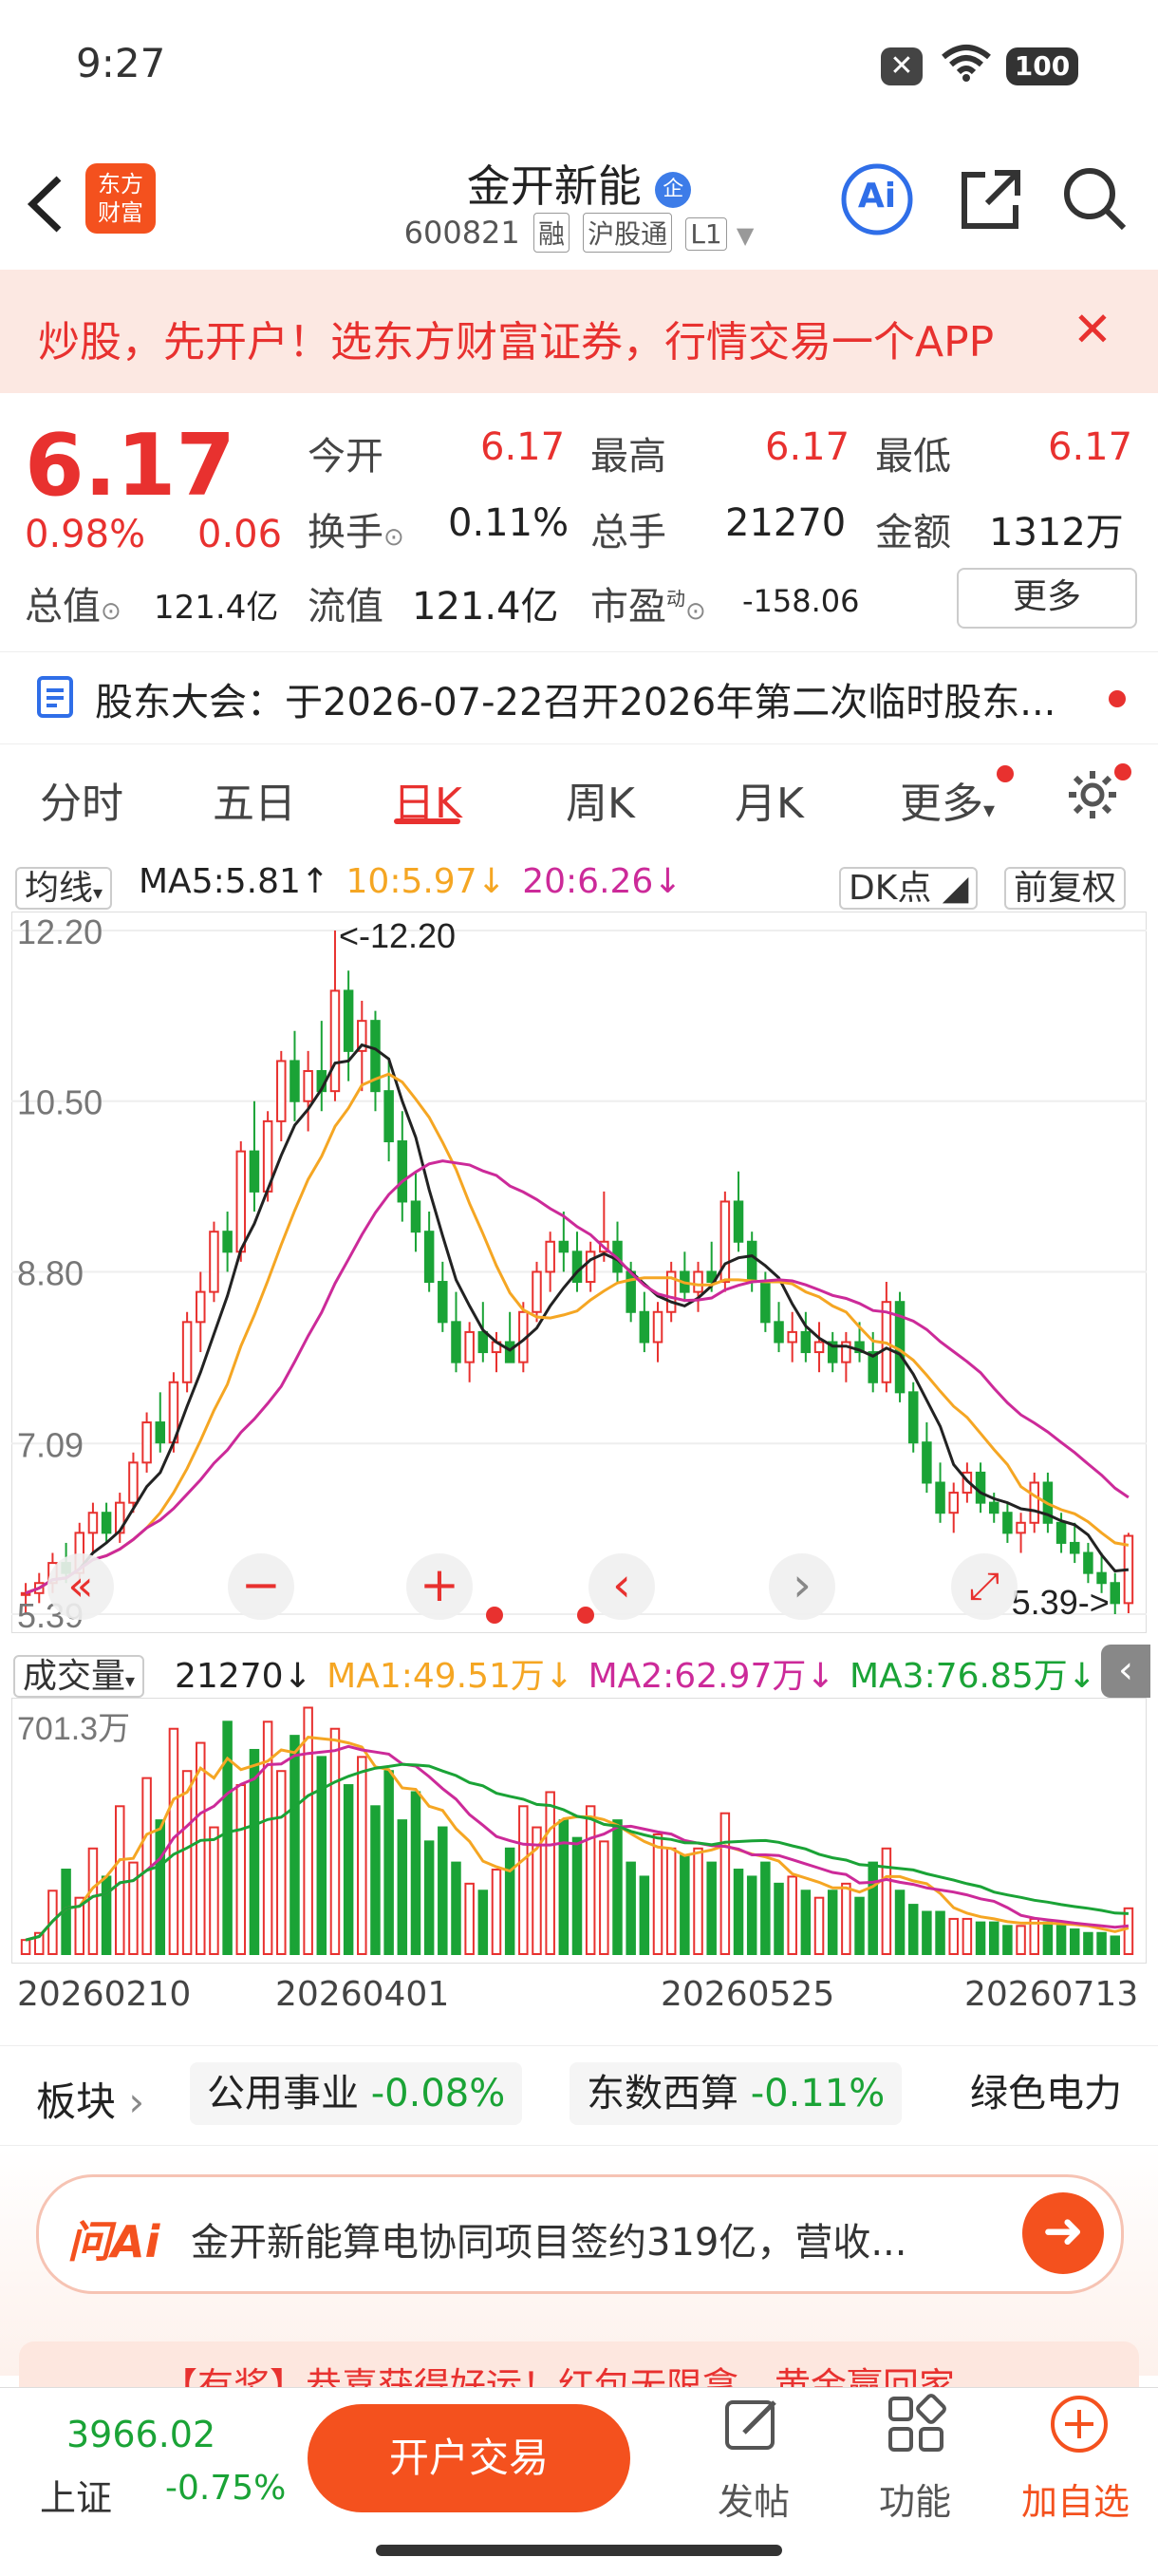 The image size is (1158, 2576). Describe the element at coordinates (1047, 598) in the screenshot. I see `more-quote-button: 更多` at that location.